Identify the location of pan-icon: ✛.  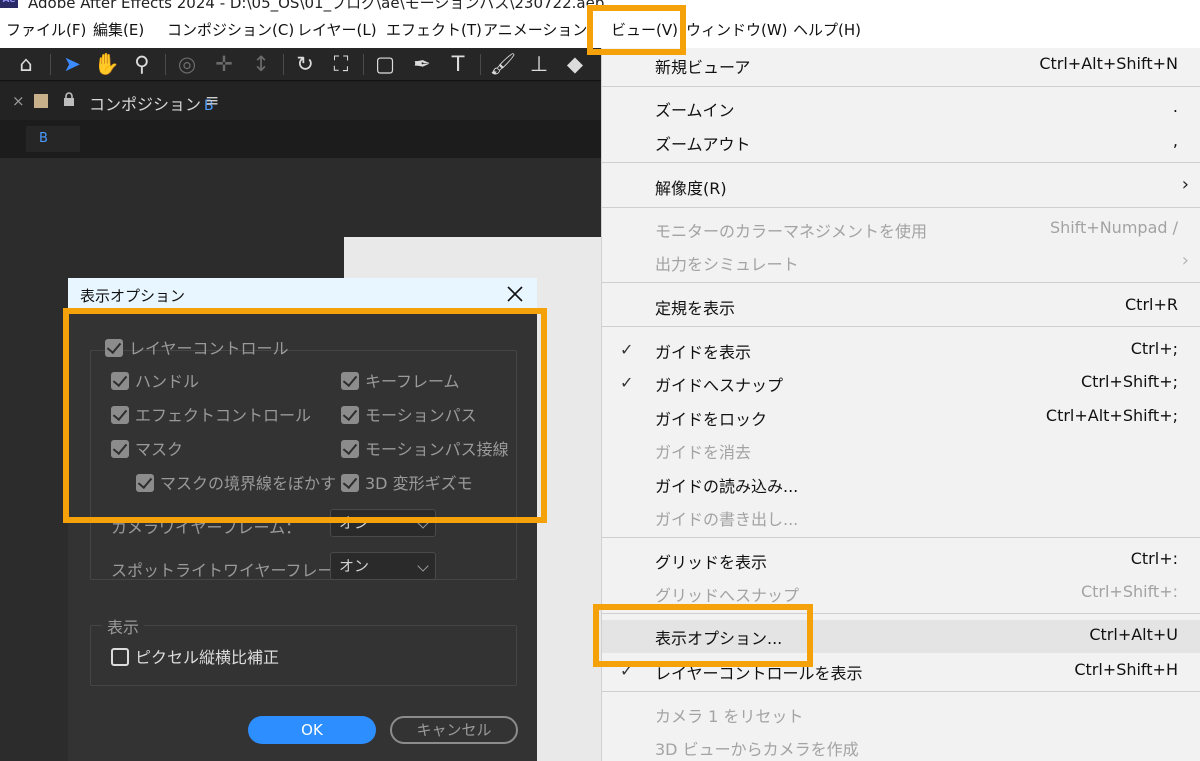
(224, 64).